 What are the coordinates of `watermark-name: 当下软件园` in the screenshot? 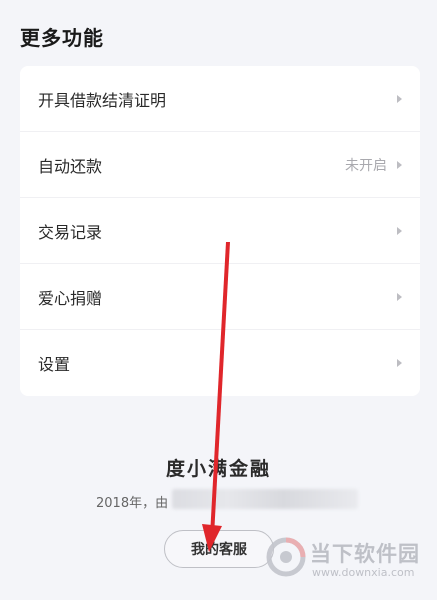 It's located at (365, 554).